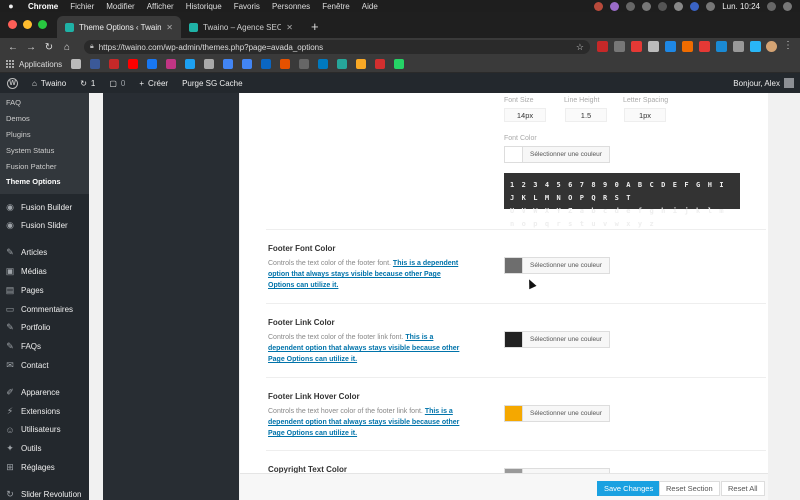 The image size is (800, 500). What do you see at coordinates (44, 430) in the screenshot?
I see `sidebar-item-utilisateurs: ☺ Utilisateurs` at bounding box center [44, 430].